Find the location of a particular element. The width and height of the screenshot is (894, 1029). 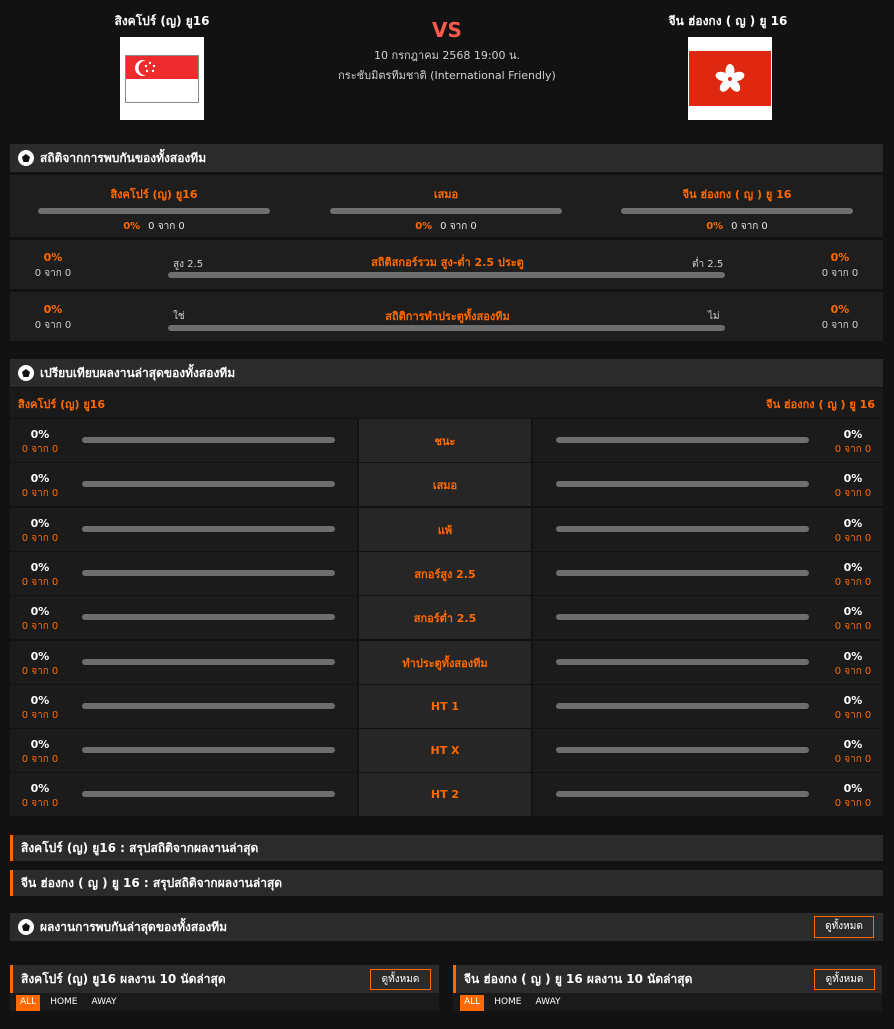

compare-away-team: จีน ฮ่องกง ( ญ ) ยู 16 is located at coordinates (820, 404).